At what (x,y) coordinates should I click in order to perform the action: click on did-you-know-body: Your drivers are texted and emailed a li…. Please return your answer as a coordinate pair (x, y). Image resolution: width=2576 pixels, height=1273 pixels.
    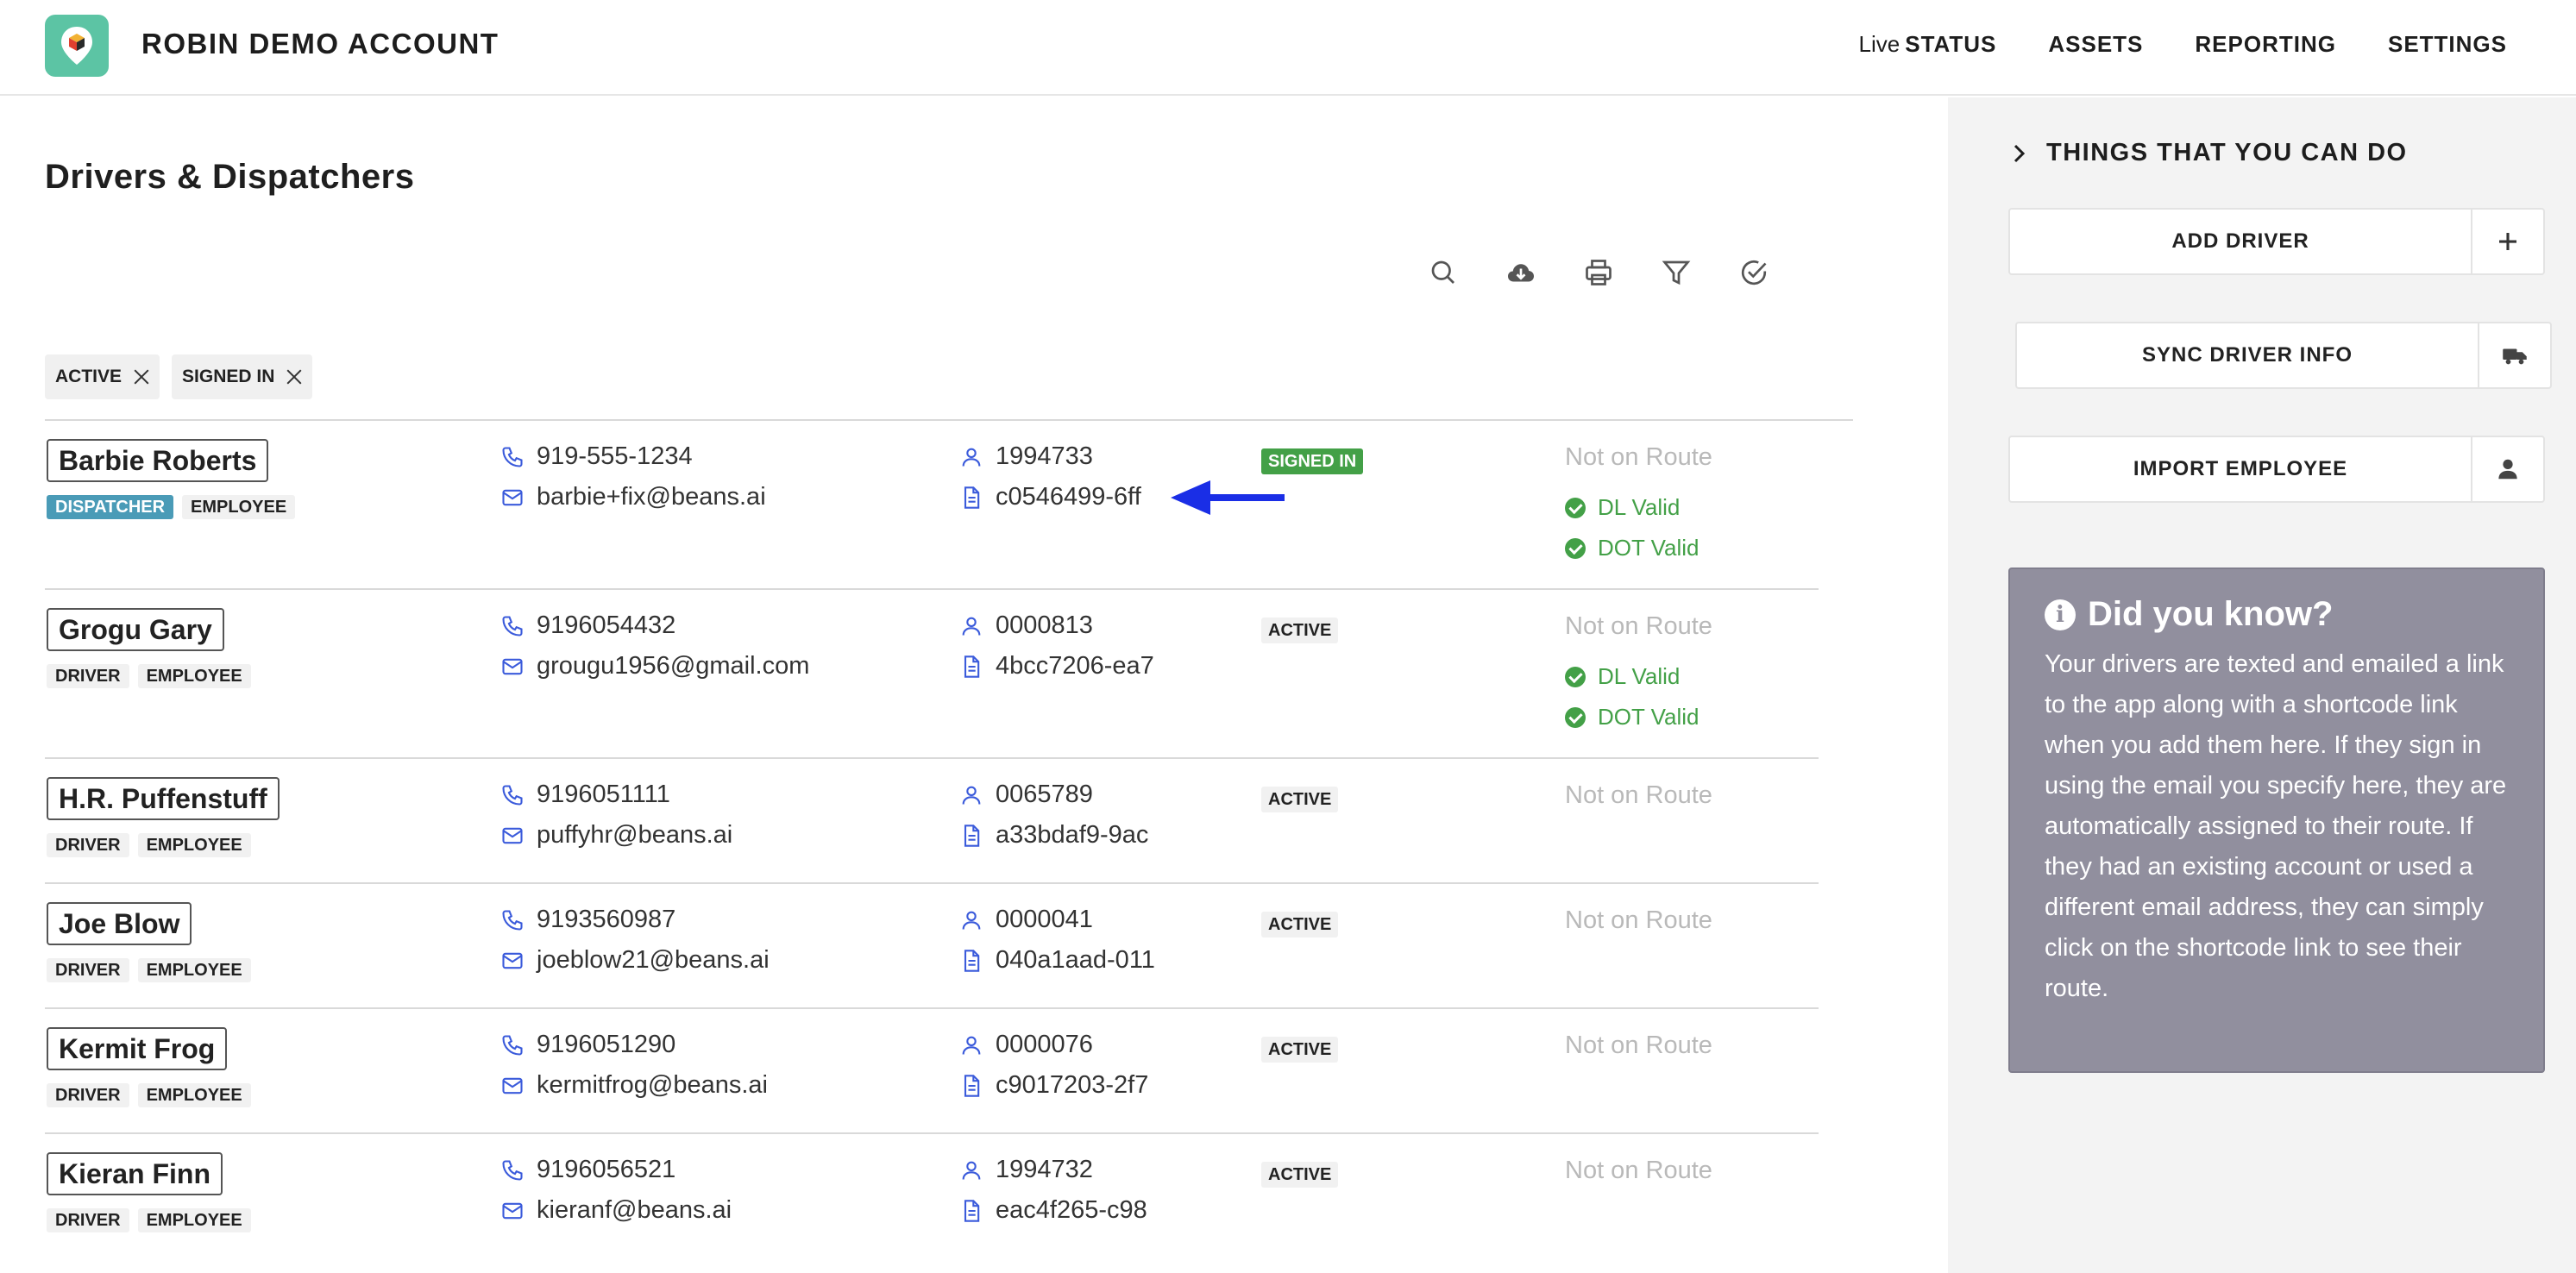
    Looking at the image, I should click on (2276, 826).